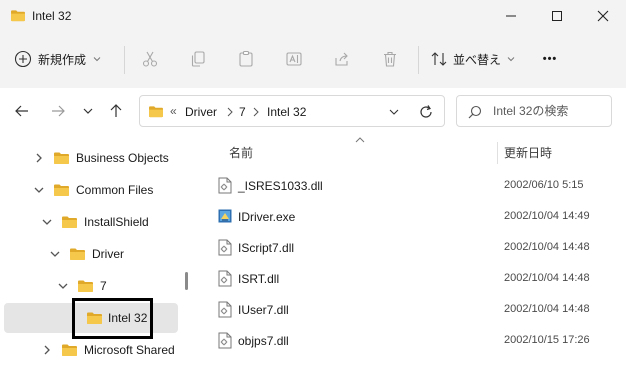 This screenshot has width=626, height=370. Describe the element at coordinates (415, 310) in the screenshot. I see `file-row: IUser7.dll 2002/10/04 14:48` at that location.